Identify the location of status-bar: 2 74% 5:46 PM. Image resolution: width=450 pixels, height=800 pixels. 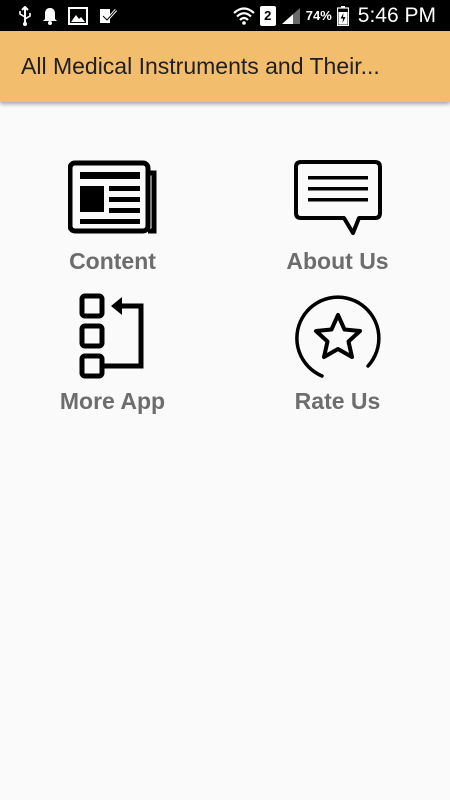
(225, 15).